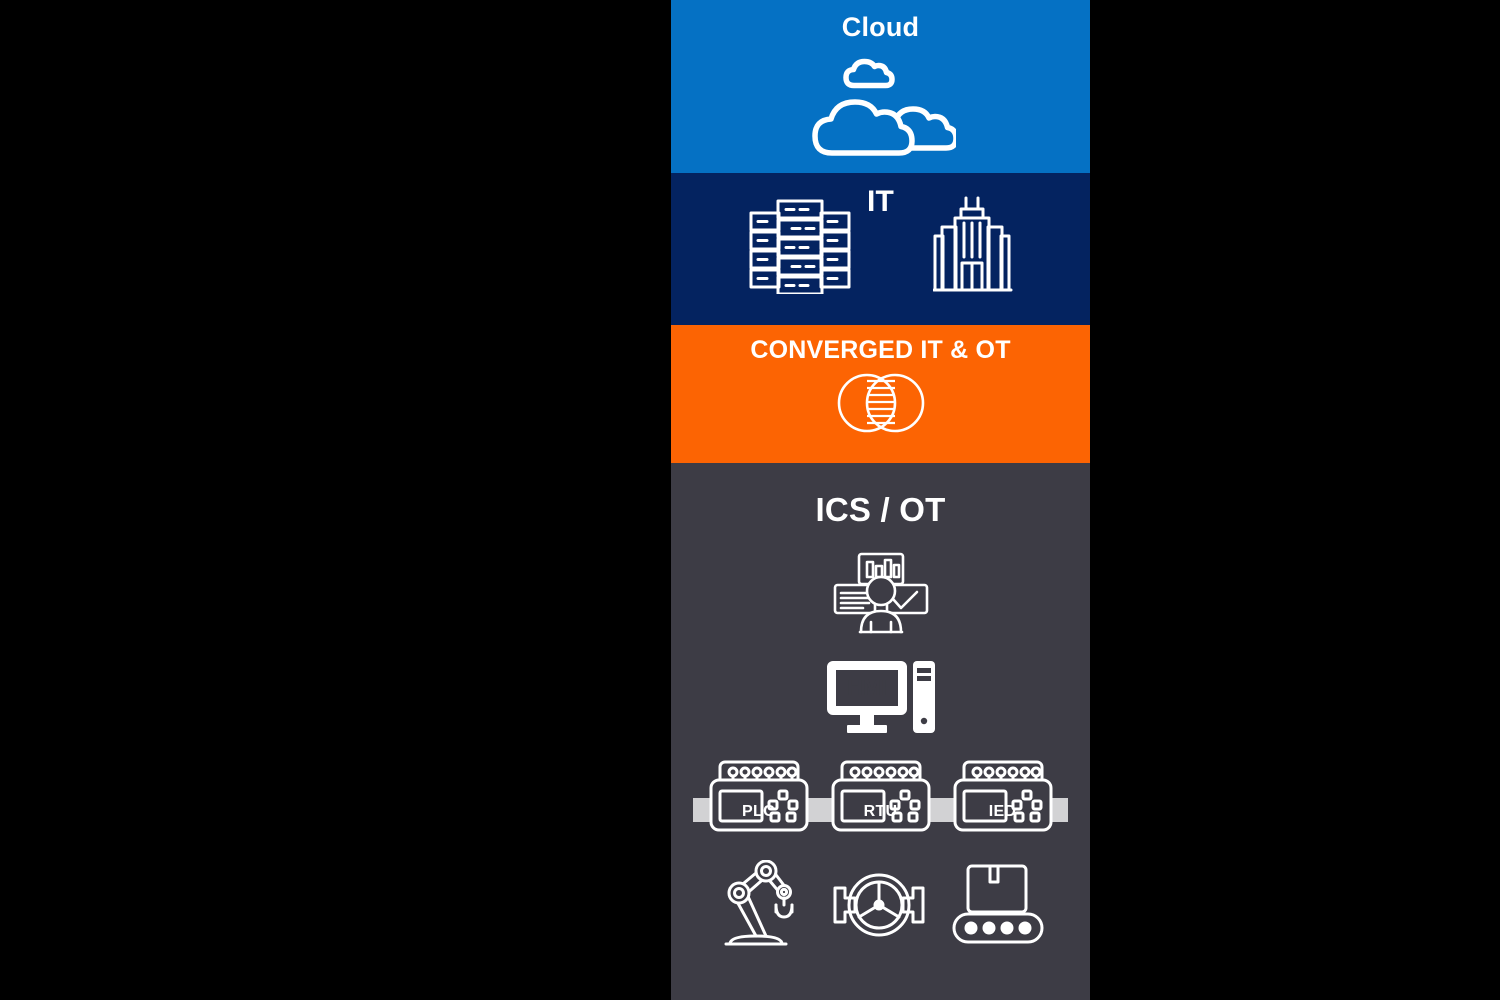 The width and height of the screenshot is (1500, 1000). I want to click on hmi-screen-label: HMI, so click(866, 687).